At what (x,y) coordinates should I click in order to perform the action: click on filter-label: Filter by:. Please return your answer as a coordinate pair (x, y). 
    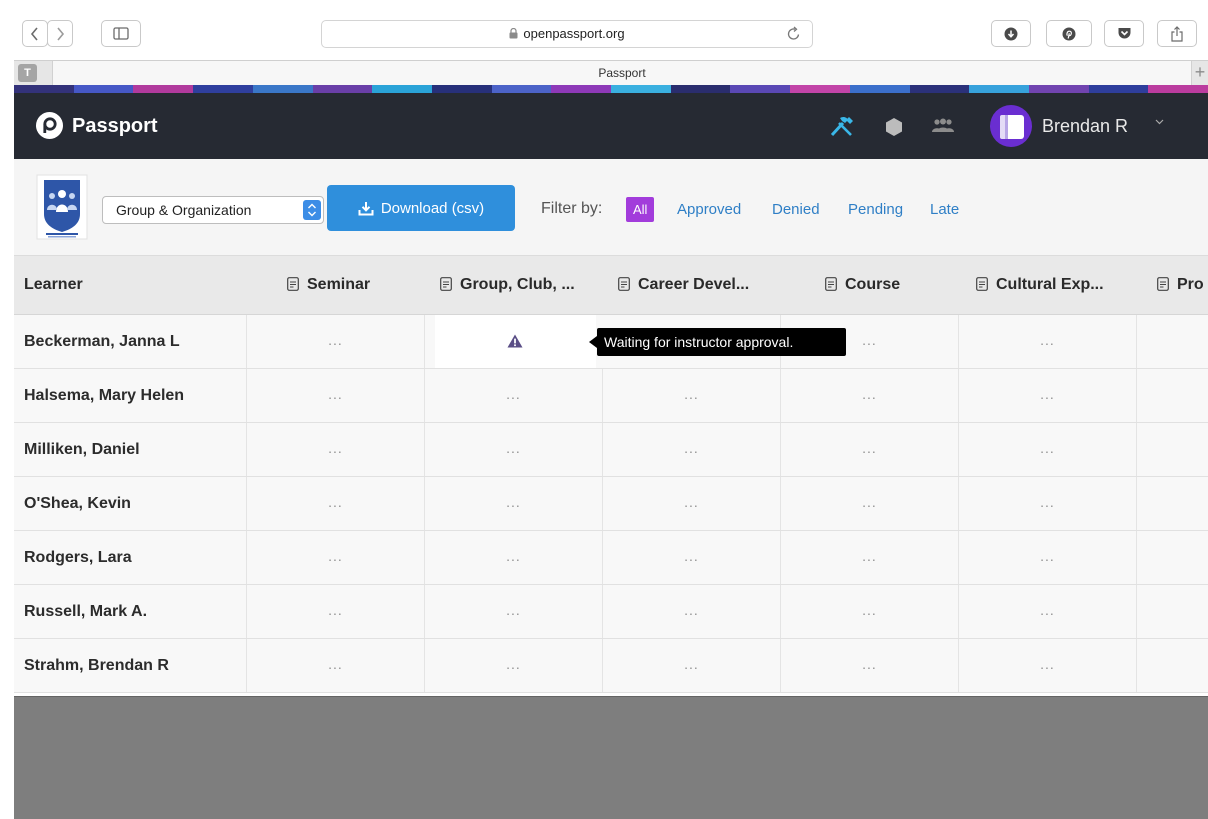
    Looking at the image, I should click on (572, 208).